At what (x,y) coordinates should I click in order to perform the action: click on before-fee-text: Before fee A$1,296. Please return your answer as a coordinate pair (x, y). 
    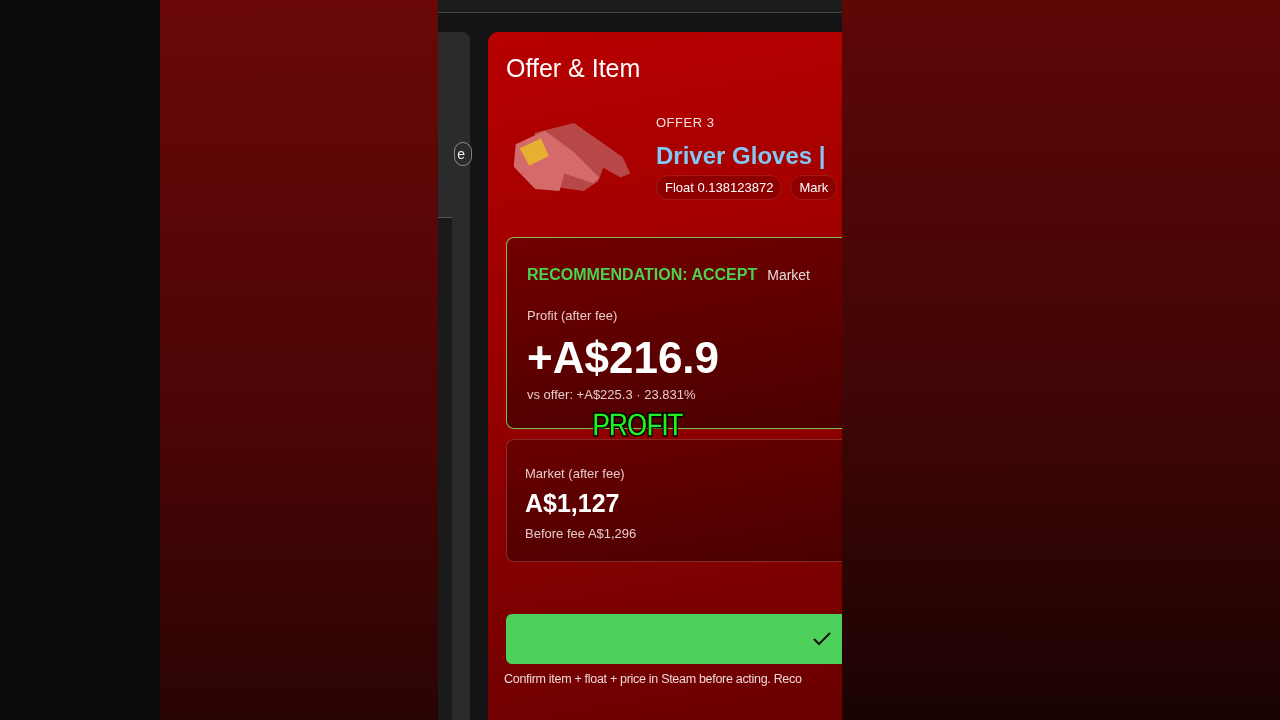
    Looking at the image, I should click on (581, 533).